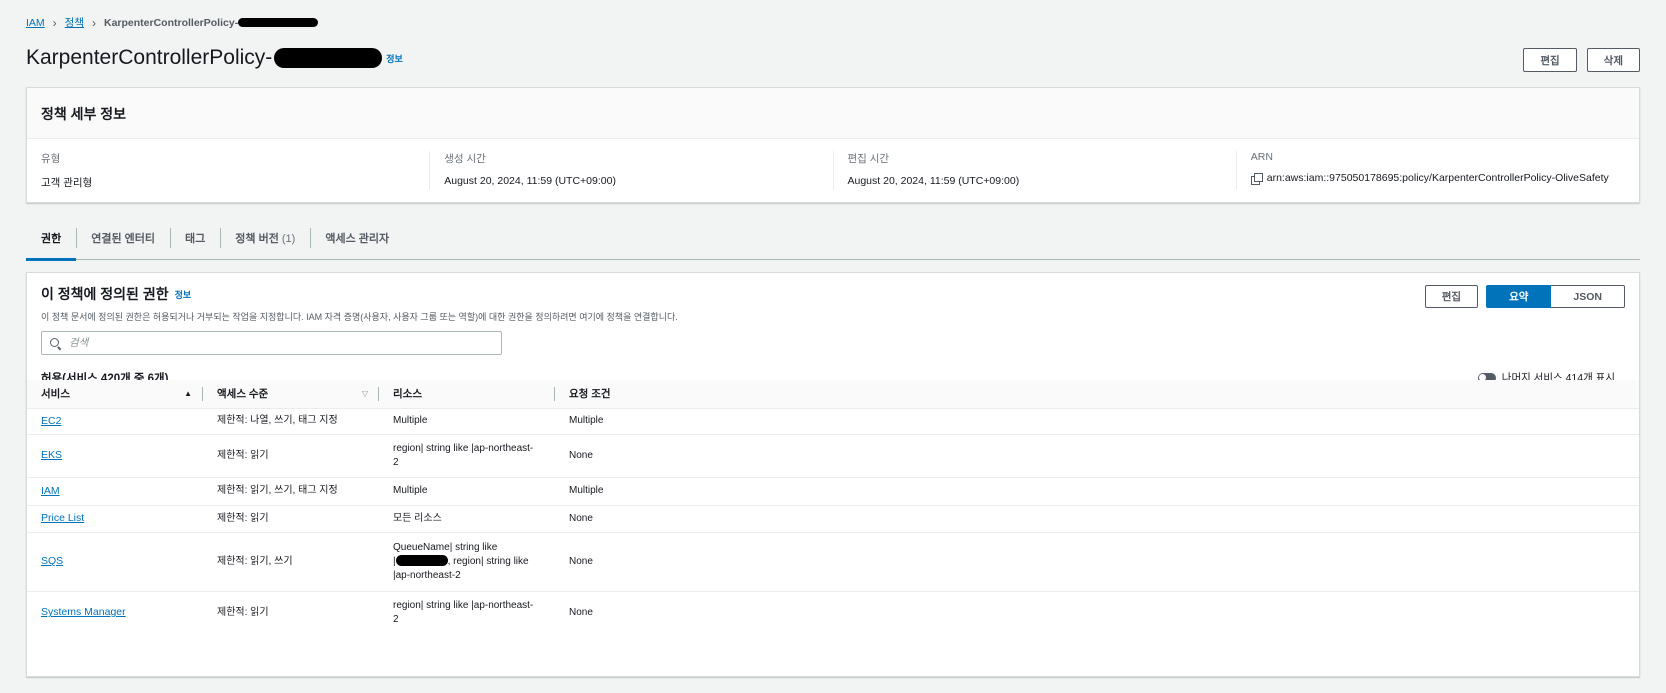 Image resolution: width=1666 pixels, height=693 pixels. What do you see at coordinates (1519, 296) in the screenshot?
I see `summary-view-button: 요약` at bounding box center [1519, 296].